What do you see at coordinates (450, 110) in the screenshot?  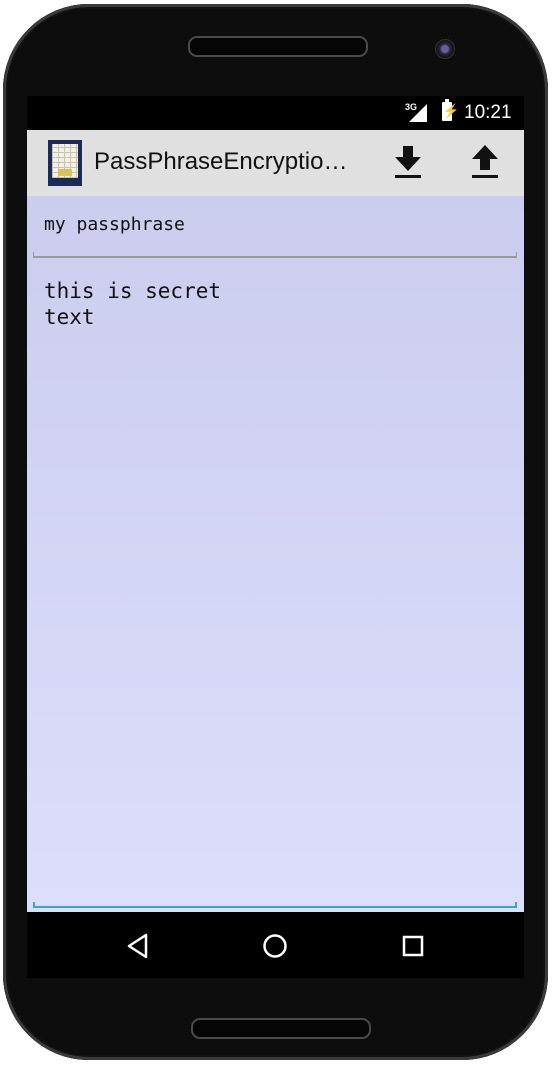 I see `battery-charging-icon: ⚡` at bounding box center [450, 110].